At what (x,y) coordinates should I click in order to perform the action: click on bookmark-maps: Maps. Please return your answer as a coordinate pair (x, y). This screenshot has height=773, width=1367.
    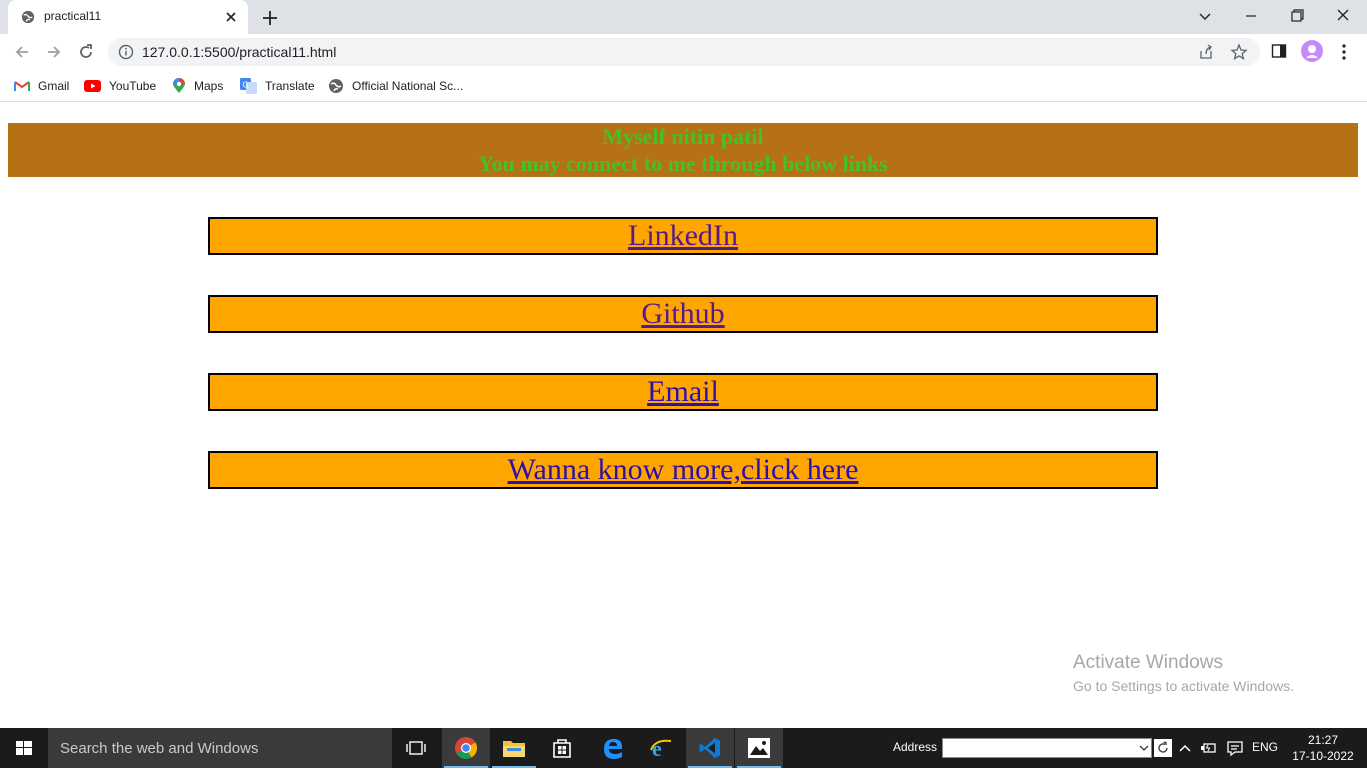
    Looking at the image, I should click on (197, 86).